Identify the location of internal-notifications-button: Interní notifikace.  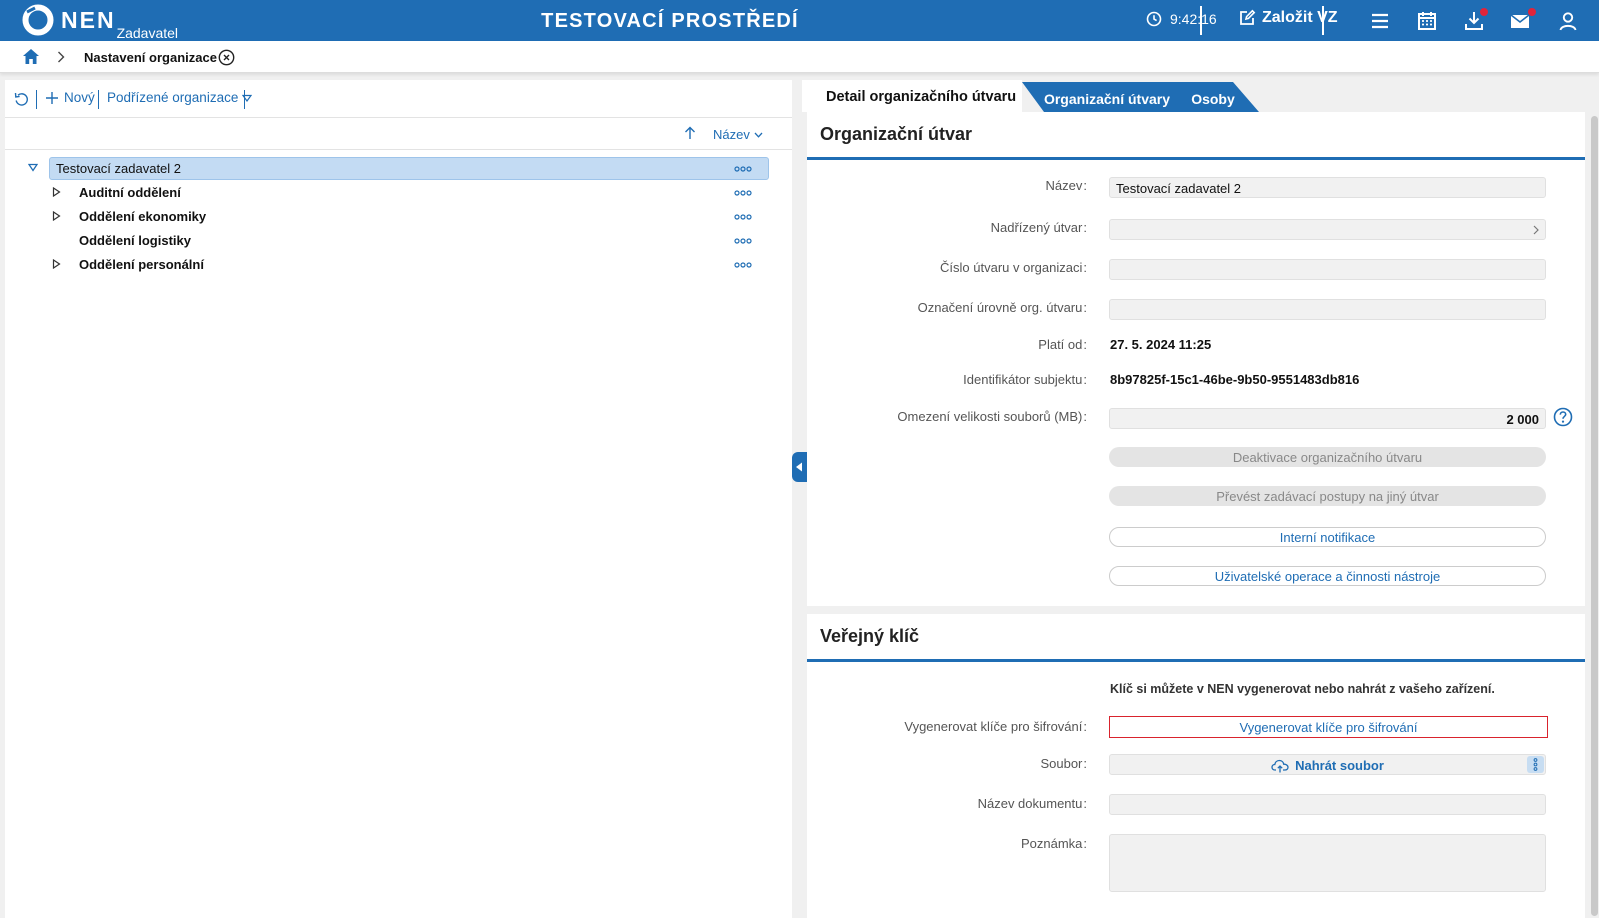
(1327, 537).